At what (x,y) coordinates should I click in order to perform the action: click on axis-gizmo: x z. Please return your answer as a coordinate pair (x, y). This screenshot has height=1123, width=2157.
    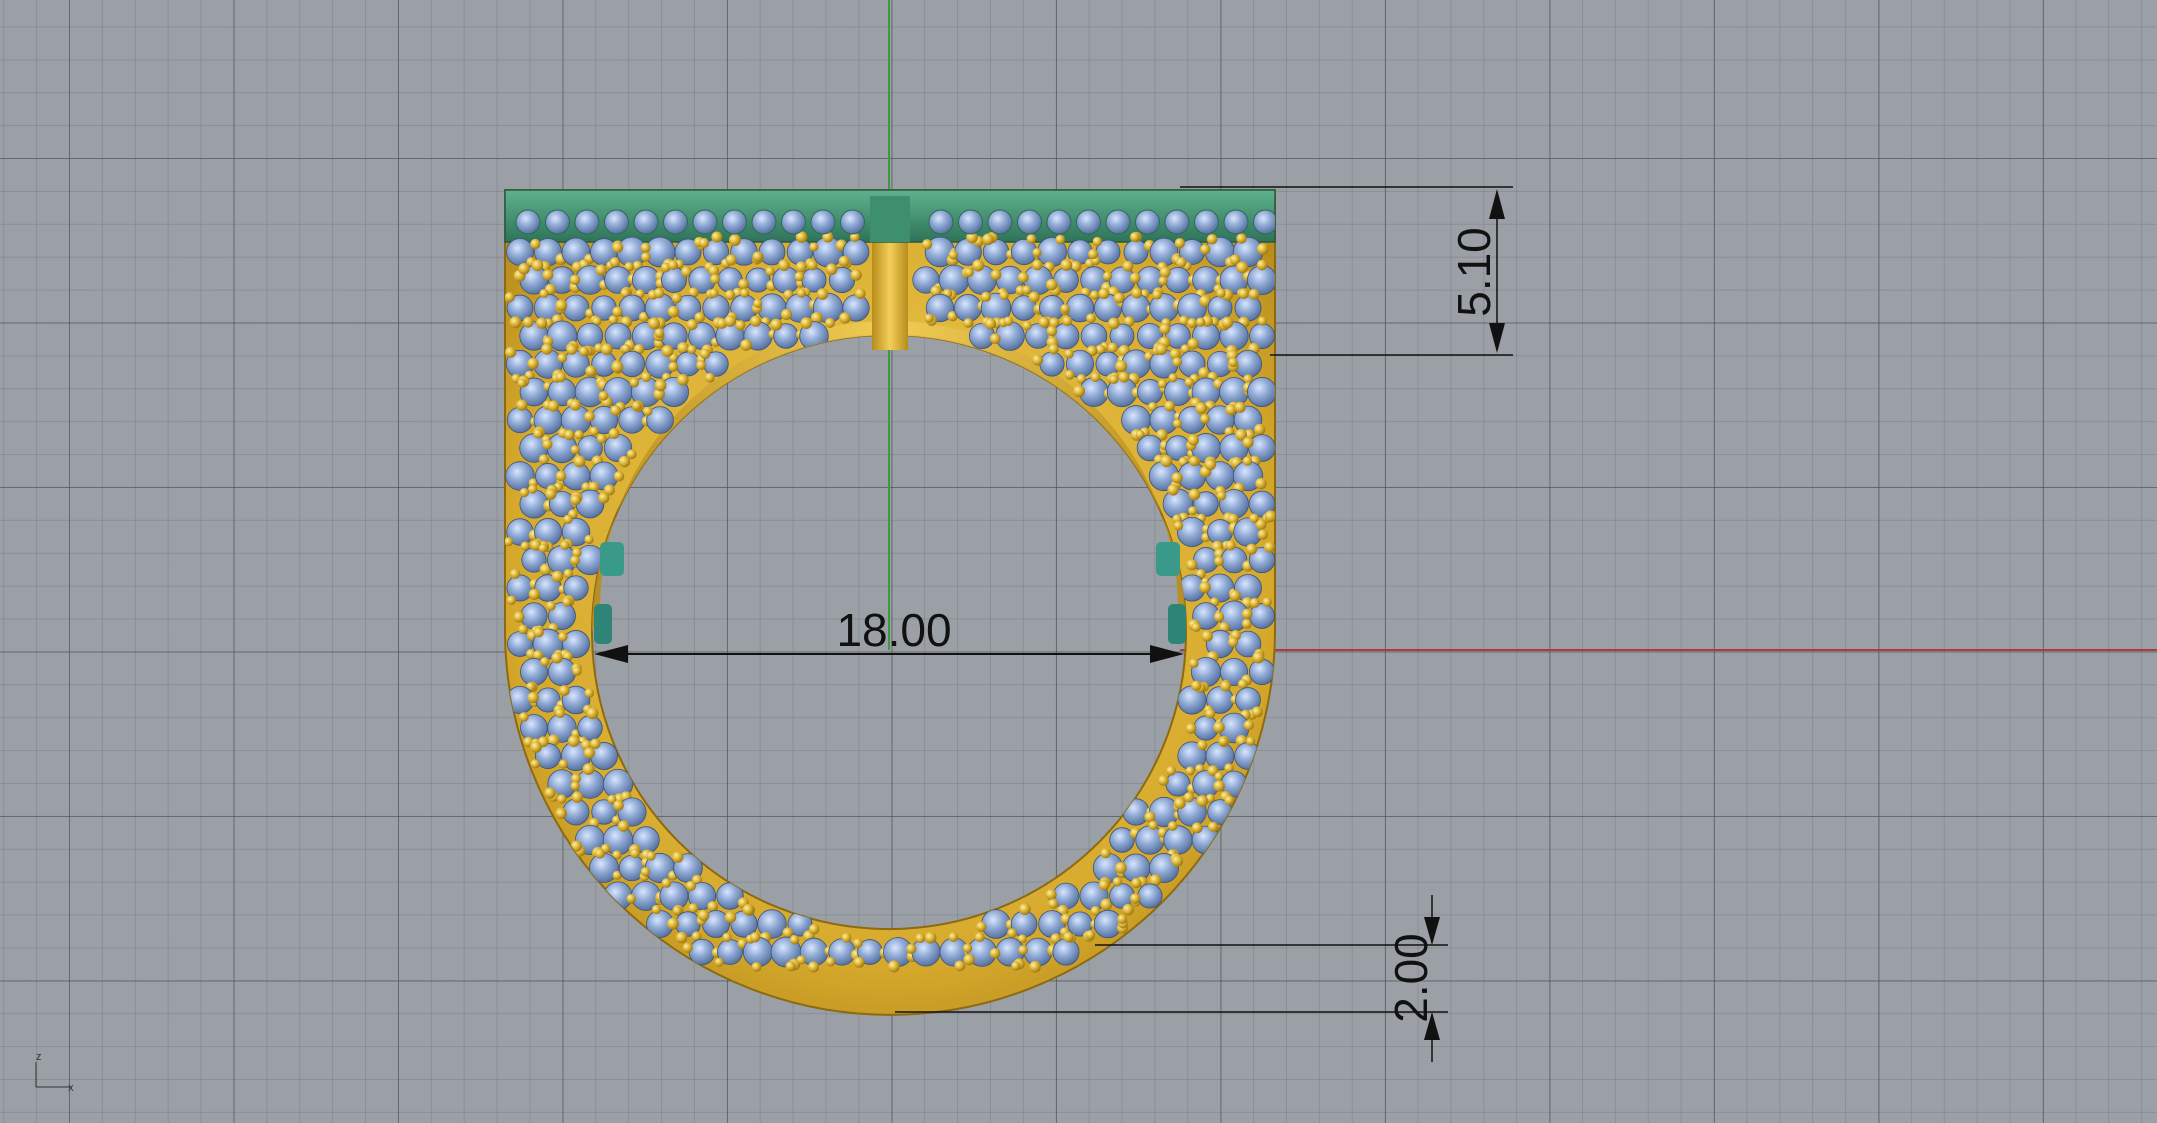
    Looking at the image, I should click on (54, 1072).